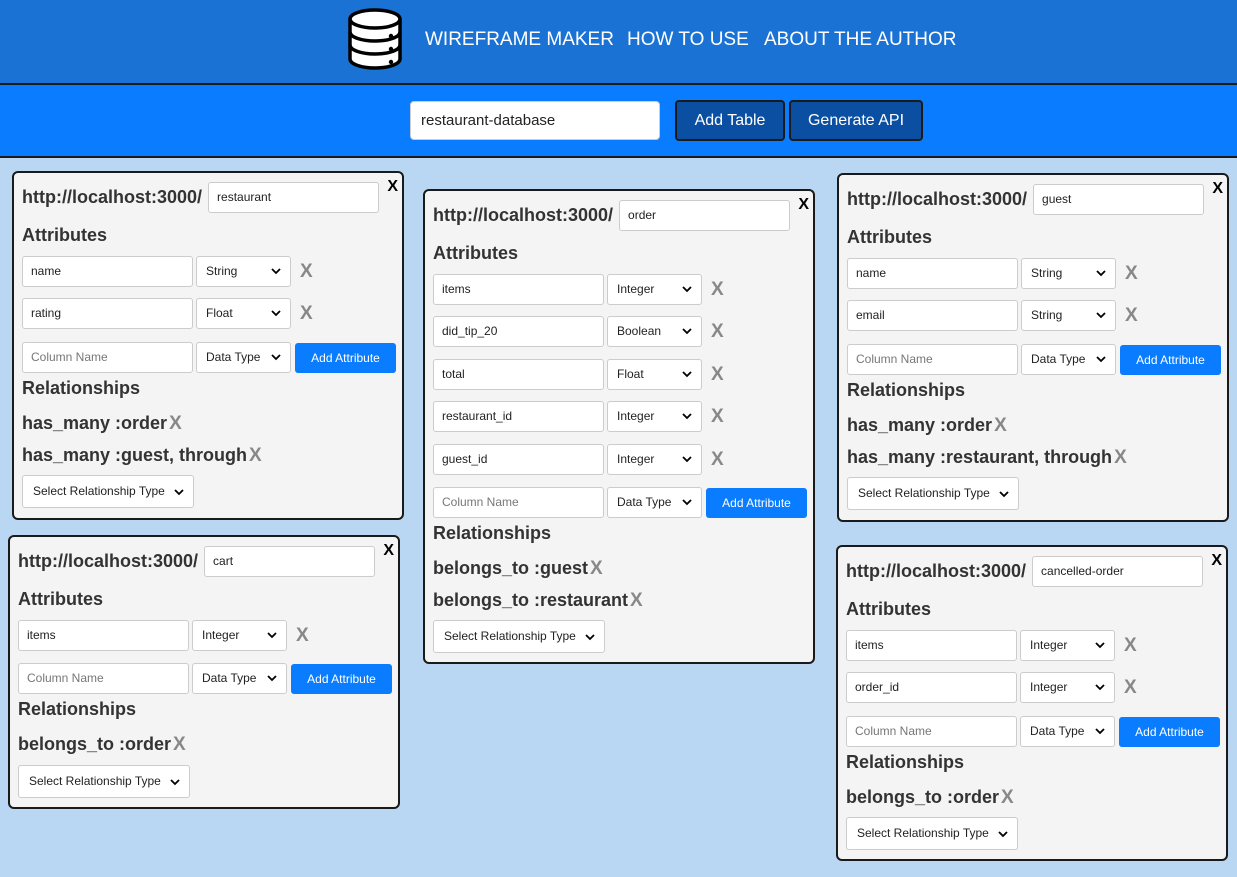  I want to click on attribute-name-input: total, so click(518, 374).